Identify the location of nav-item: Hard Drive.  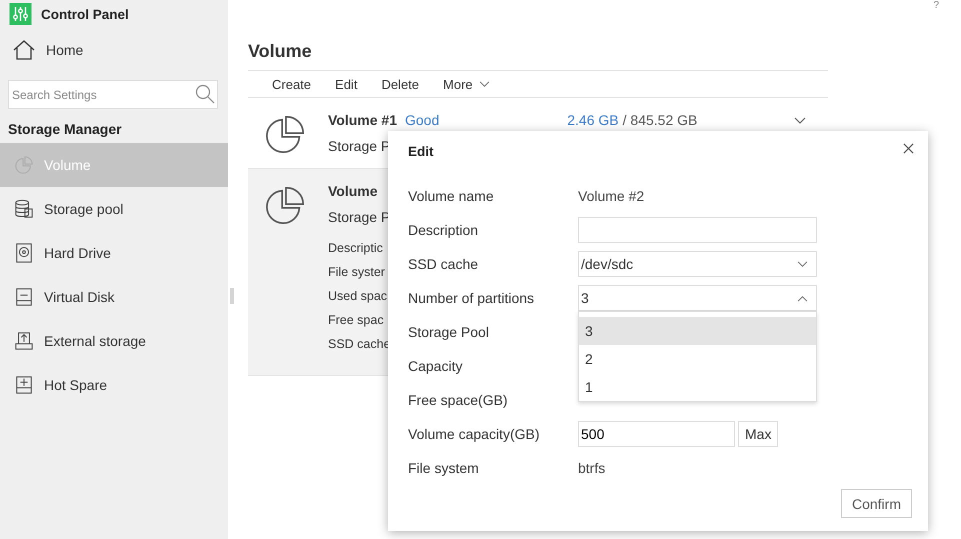
(114, 253).